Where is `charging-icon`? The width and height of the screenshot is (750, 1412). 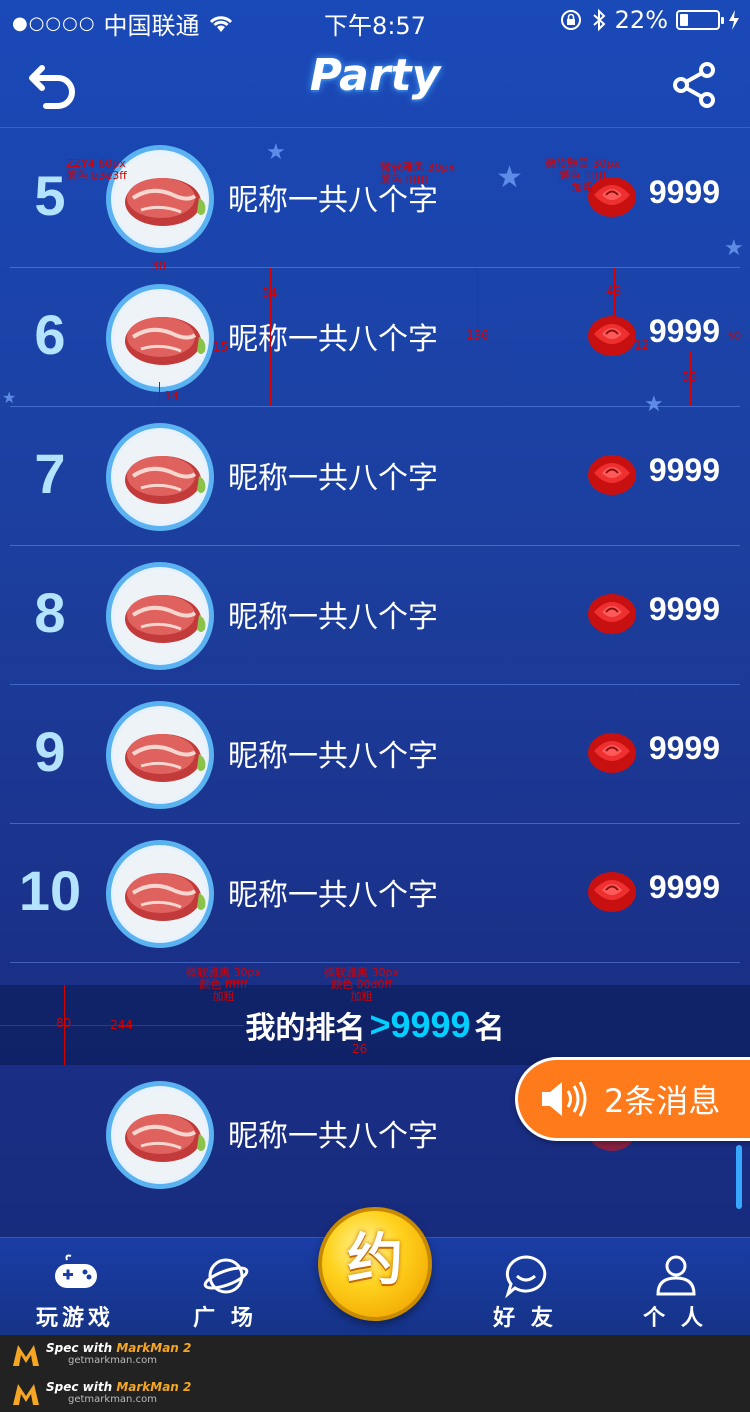
charging-icon is located at coordinates (734, 20).